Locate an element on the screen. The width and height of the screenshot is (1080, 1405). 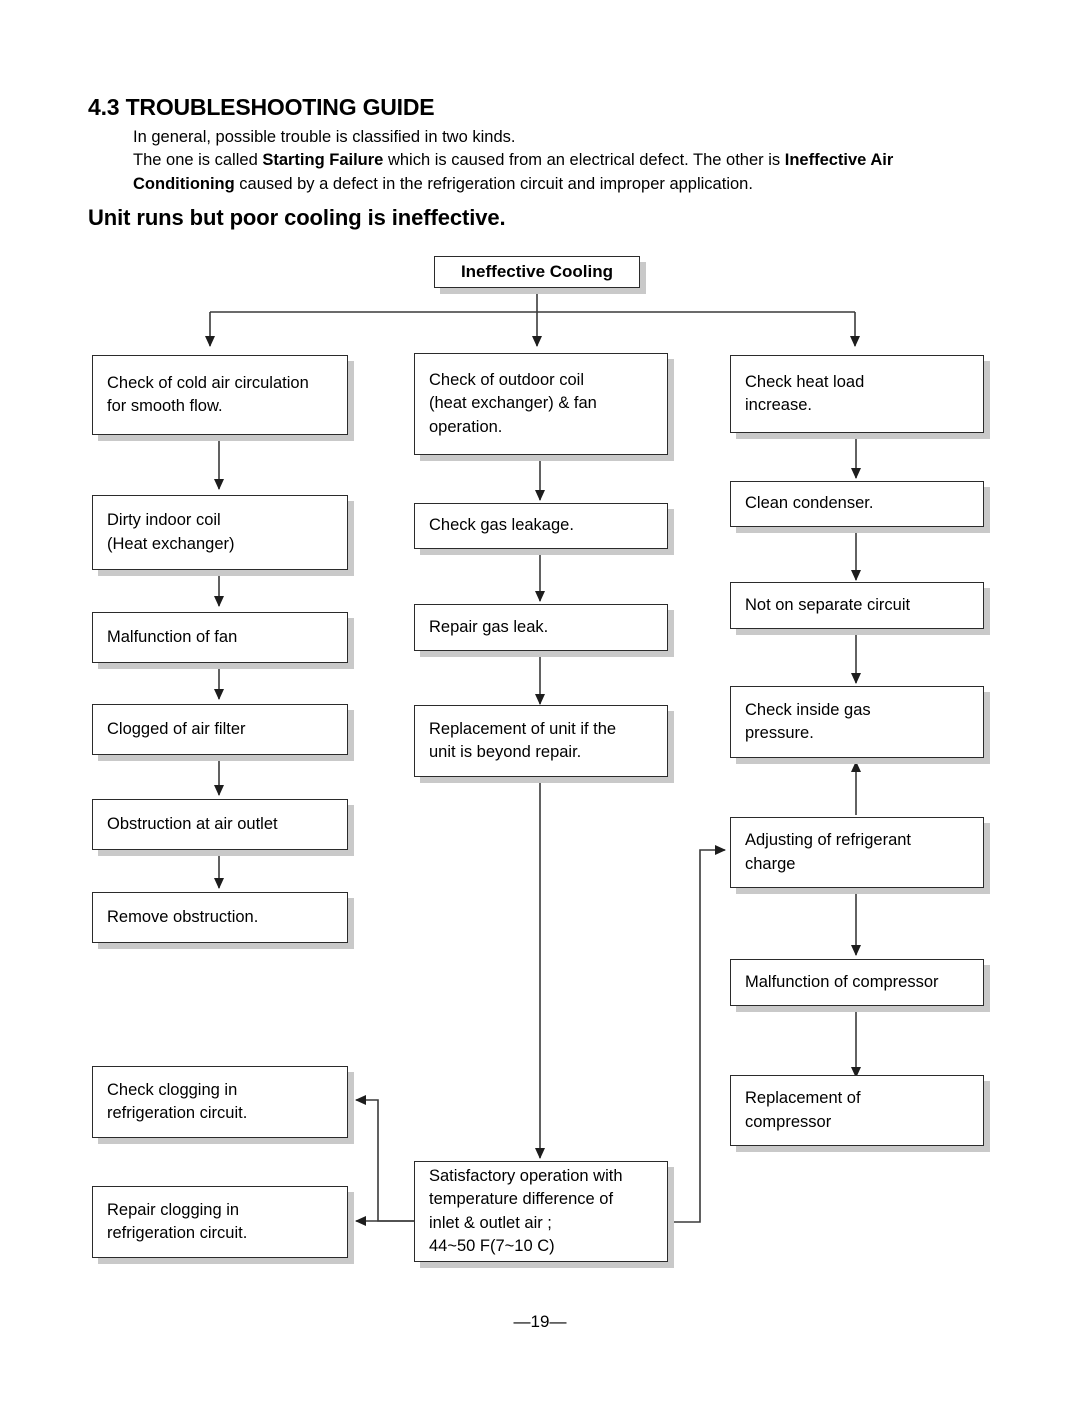
flow-node-malfunction-of-compressor: Malfunction of compressor is located at coordinates (857, 982).